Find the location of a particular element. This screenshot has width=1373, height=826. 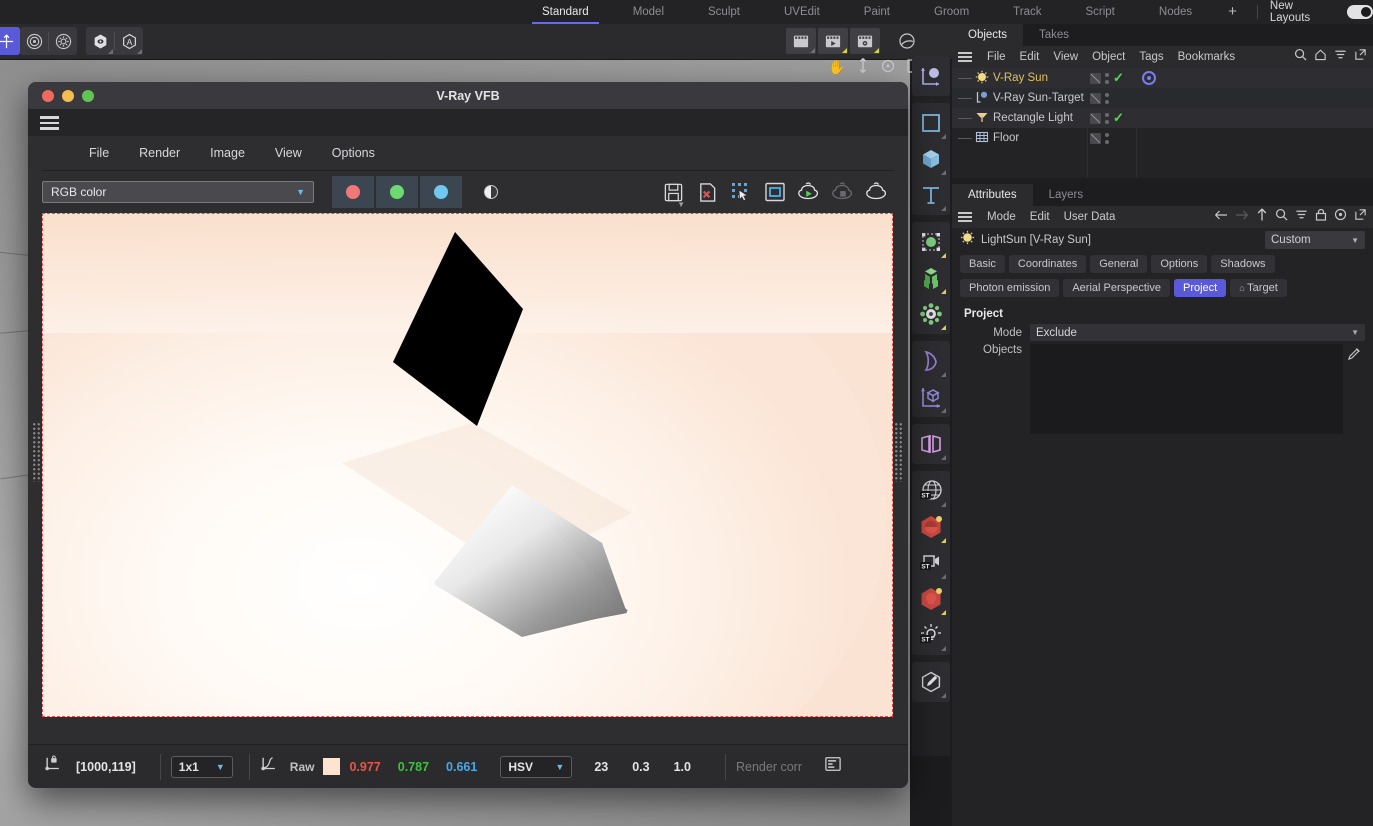

target-icon is located at coordinates (1340, 217).